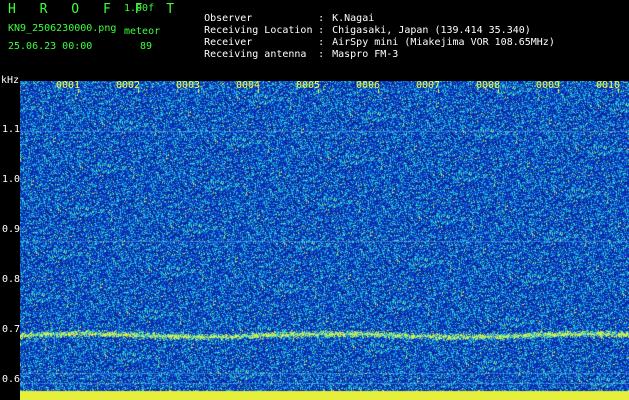  I want to click on y-tick-label: 0.7, so click(11, 329).